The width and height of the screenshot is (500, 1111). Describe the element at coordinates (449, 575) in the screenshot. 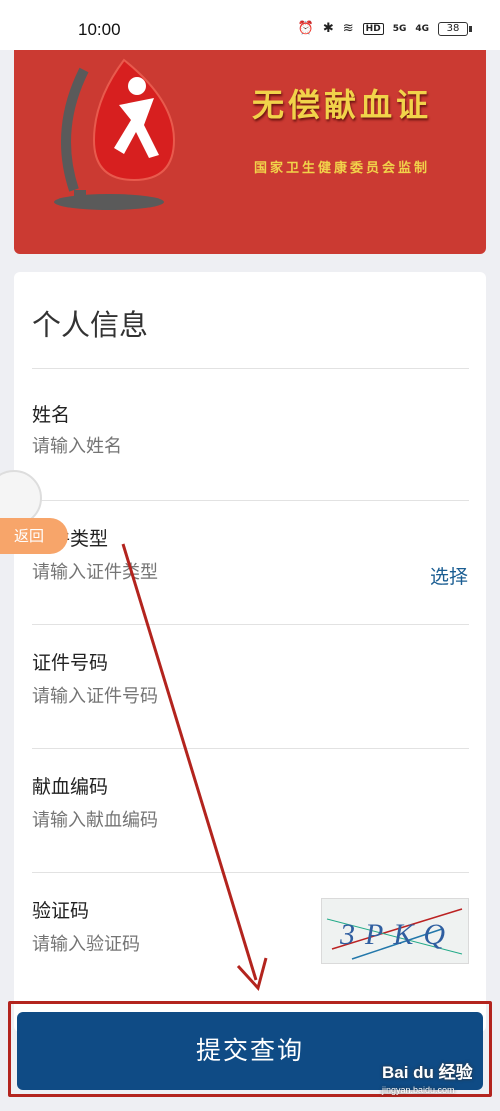

I see `id-type-select-button: 选择` at that location.